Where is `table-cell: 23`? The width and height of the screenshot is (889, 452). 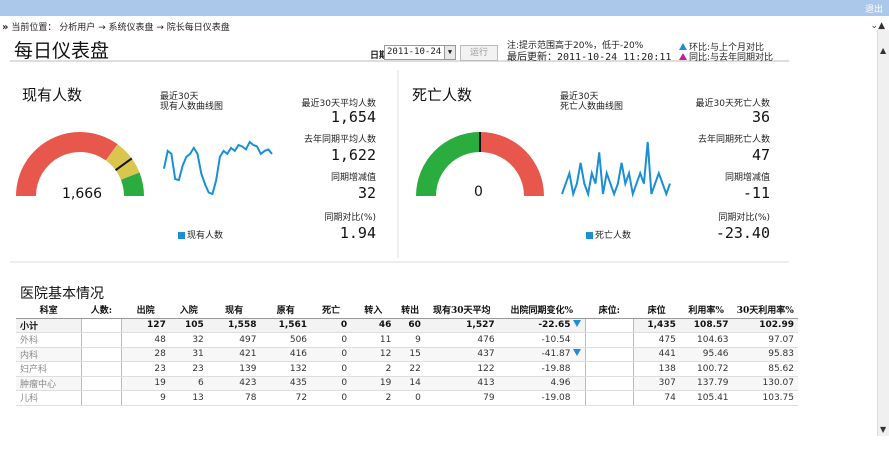
table-cell: 23 is located at coordinates (188, 369).